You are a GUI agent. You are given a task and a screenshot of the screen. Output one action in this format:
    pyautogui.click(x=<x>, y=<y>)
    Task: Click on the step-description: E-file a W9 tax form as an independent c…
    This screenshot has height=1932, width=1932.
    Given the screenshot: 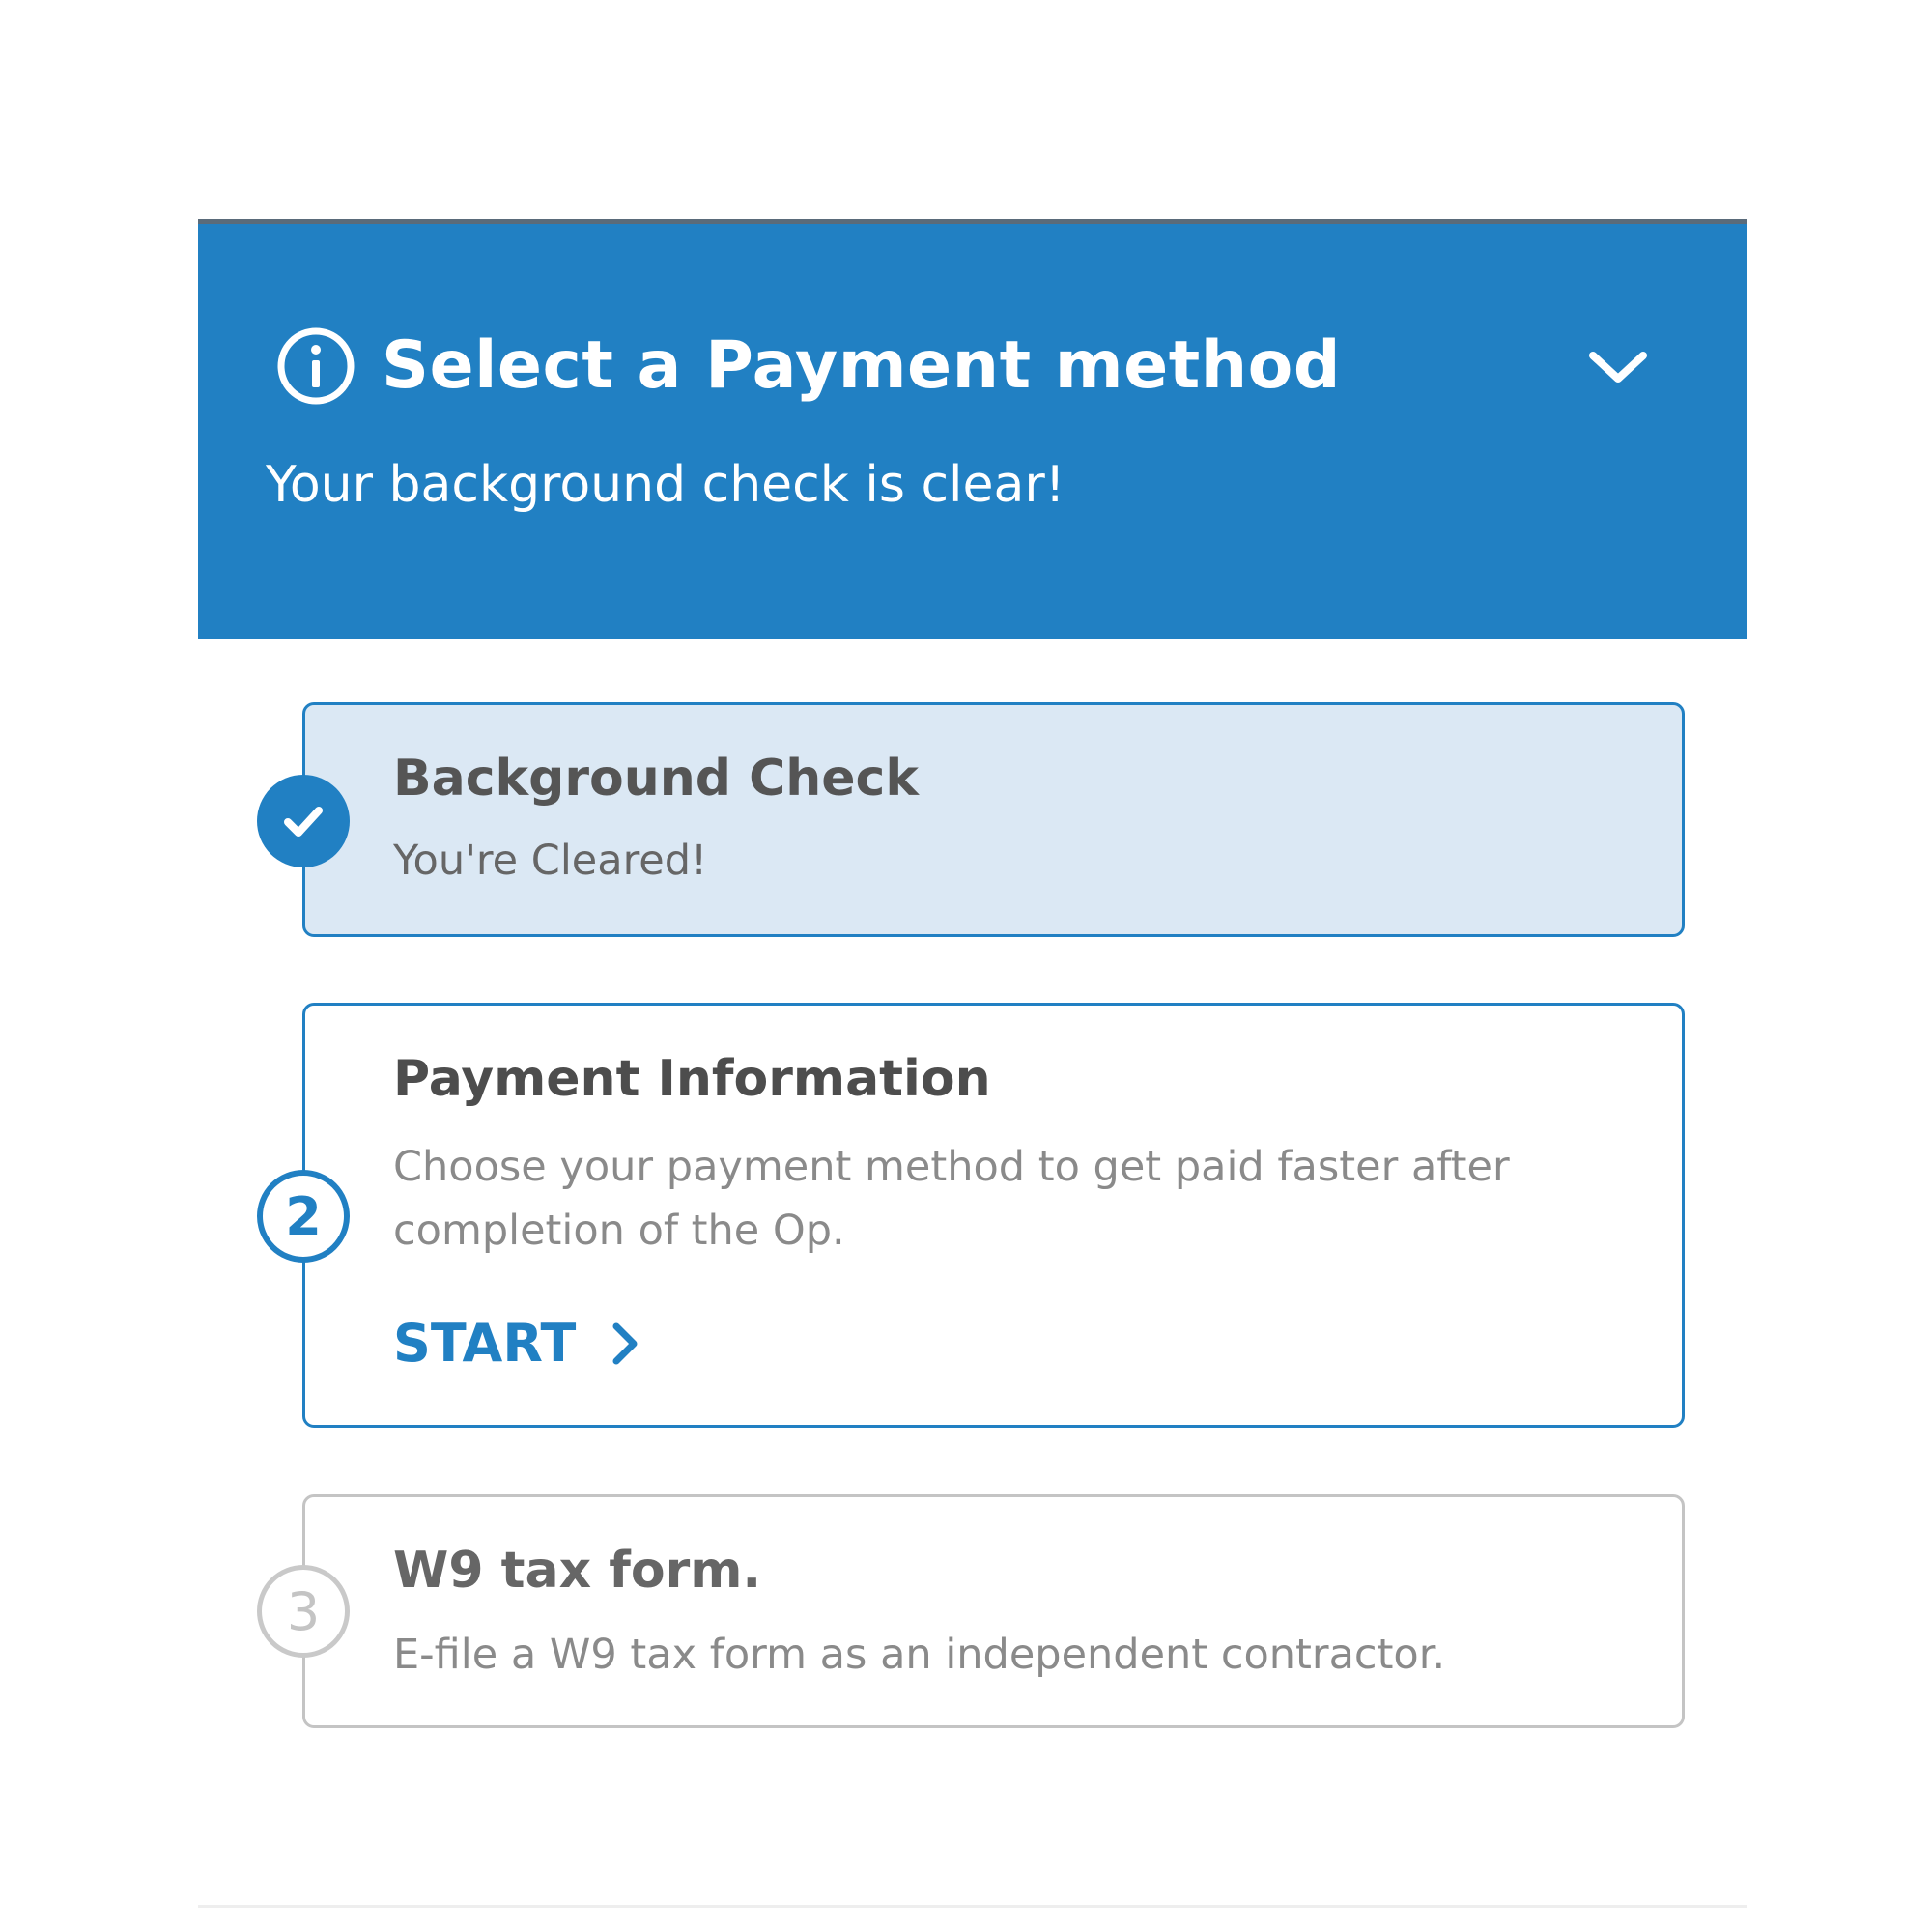 What is the action you would take?
    pyautogui.click(x=919, y=1655)
    